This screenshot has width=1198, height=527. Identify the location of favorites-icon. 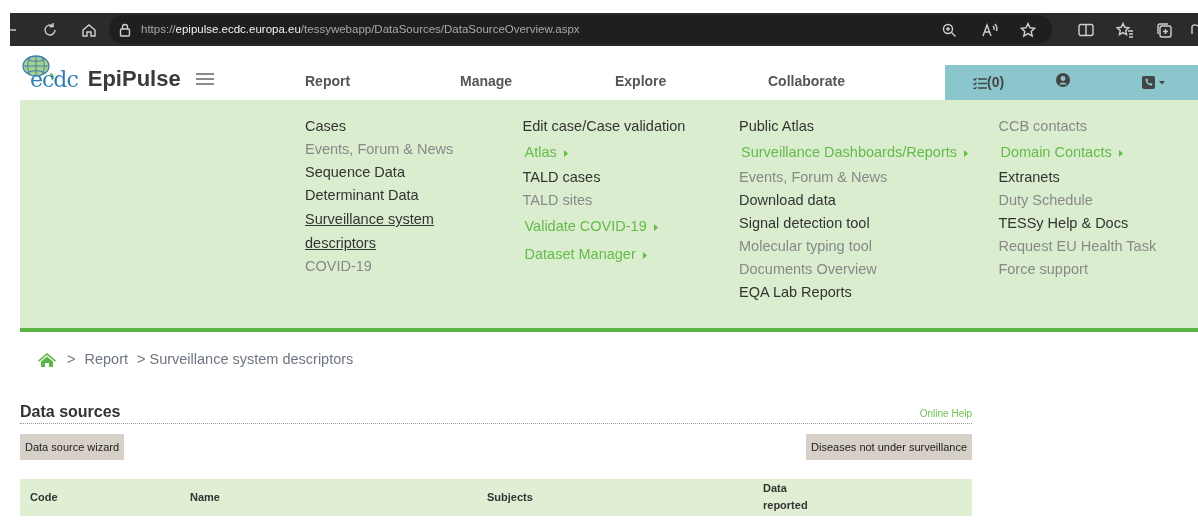
(1125, 29).